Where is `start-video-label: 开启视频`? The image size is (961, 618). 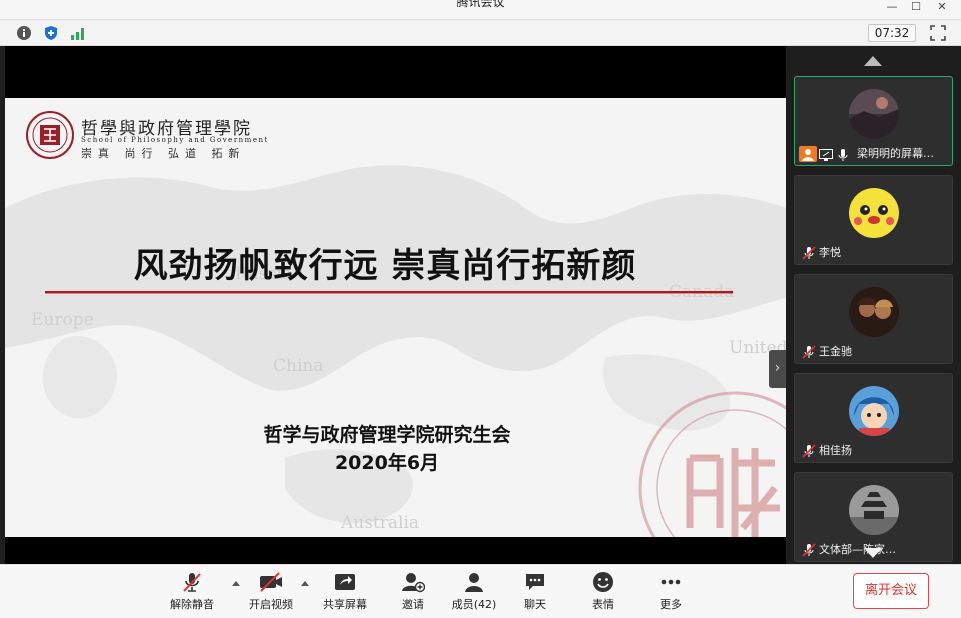
start-video-label: 开启视频 is located at coordinates (271, 604).